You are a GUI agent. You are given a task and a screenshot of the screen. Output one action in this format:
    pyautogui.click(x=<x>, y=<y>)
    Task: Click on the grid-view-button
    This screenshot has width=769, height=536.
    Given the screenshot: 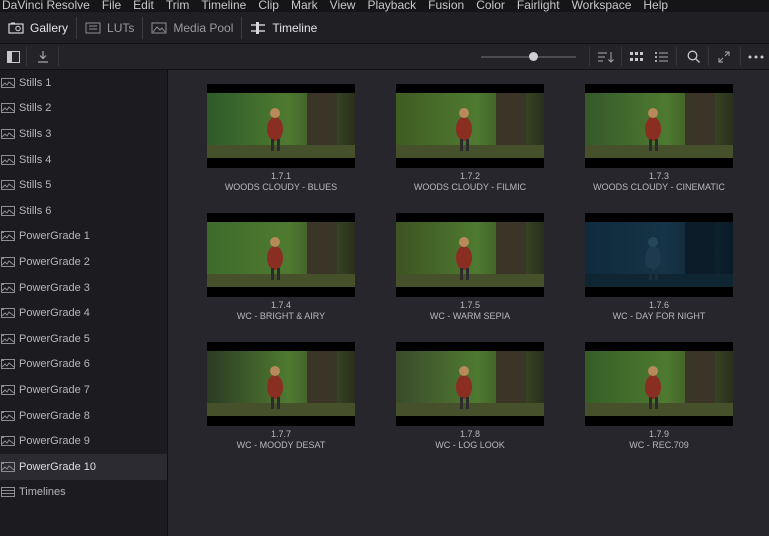 What is the action you would take?
    pyautogui.click(x=637, y=56)
    